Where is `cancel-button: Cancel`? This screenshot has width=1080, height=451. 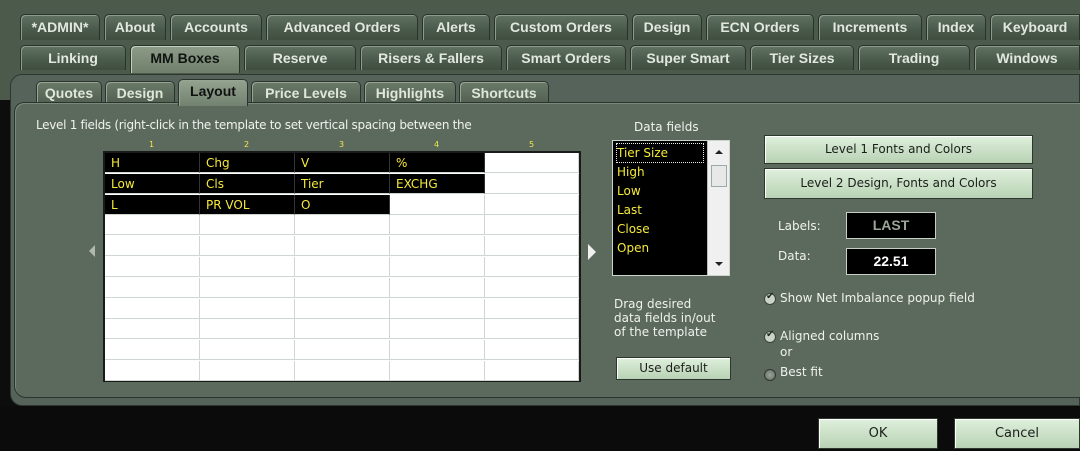
cancel-button: Cancel is located at coordinates (1017, 433).